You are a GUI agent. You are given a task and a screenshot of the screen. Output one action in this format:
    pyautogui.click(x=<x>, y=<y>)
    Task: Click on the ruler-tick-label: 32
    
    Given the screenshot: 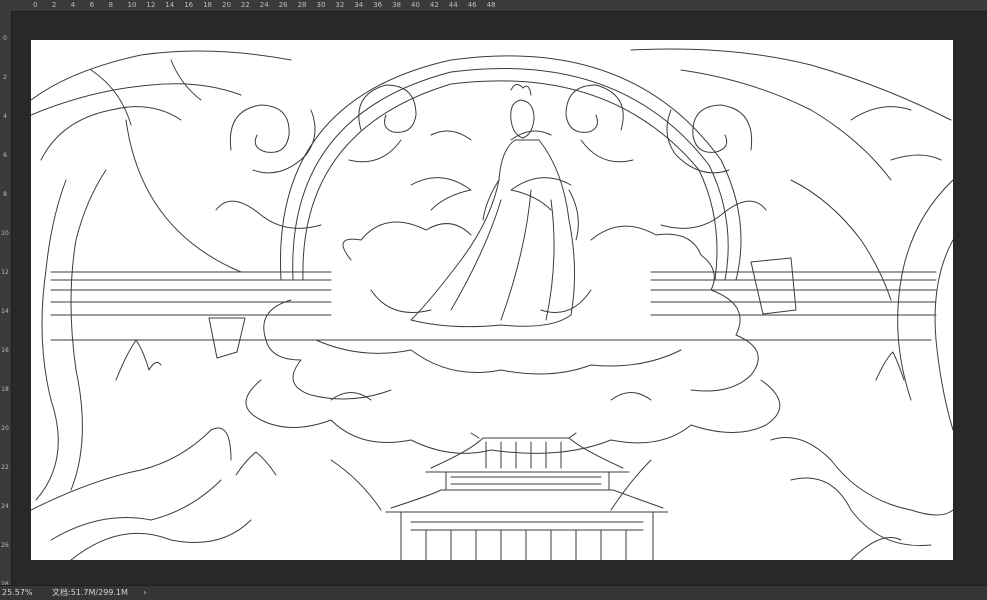 What is the action you would take?
    pyautogui.click(x=340, y=5)
    